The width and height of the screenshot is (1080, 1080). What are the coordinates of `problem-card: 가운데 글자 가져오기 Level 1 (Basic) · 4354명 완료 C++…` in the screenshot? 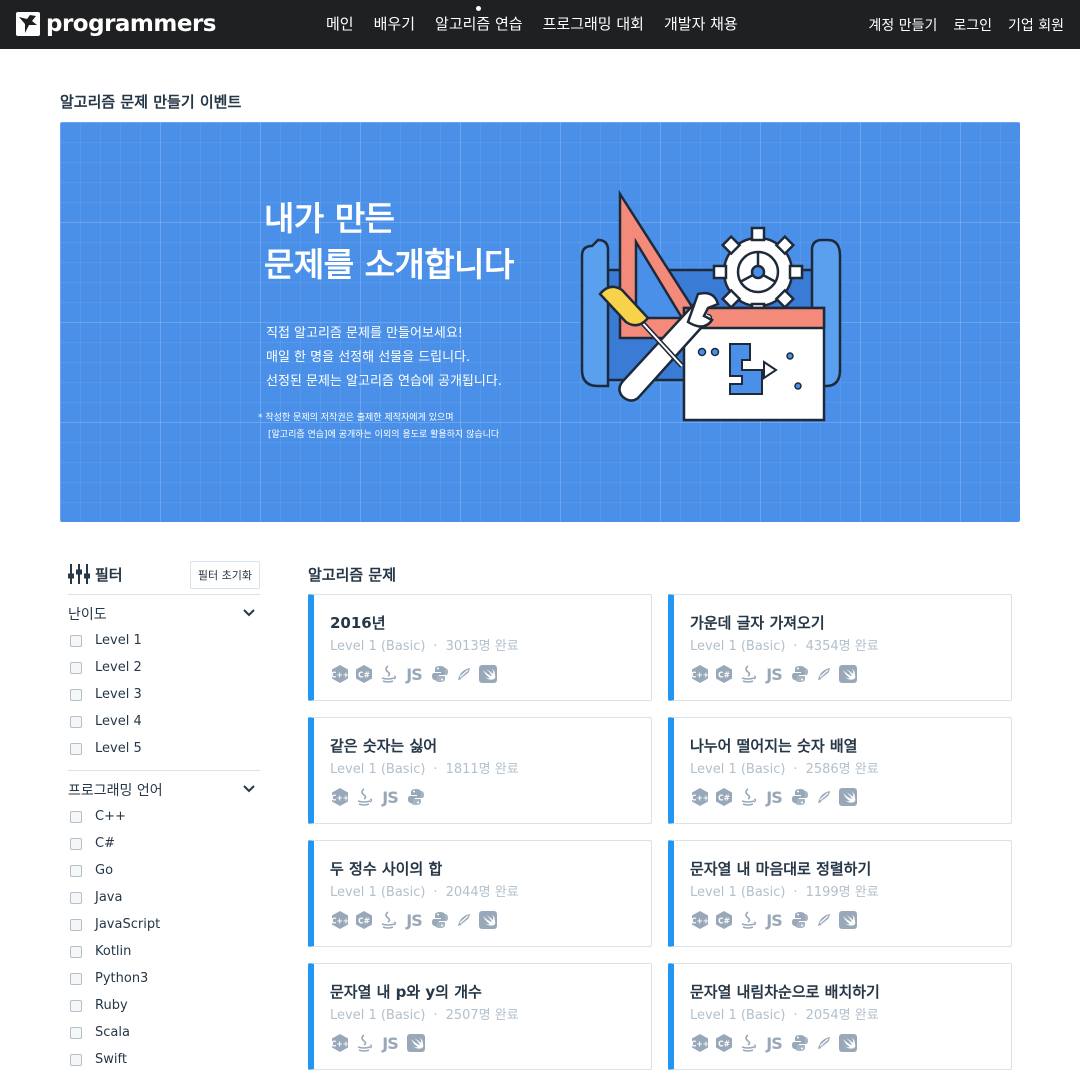 It's located at (840, 647).